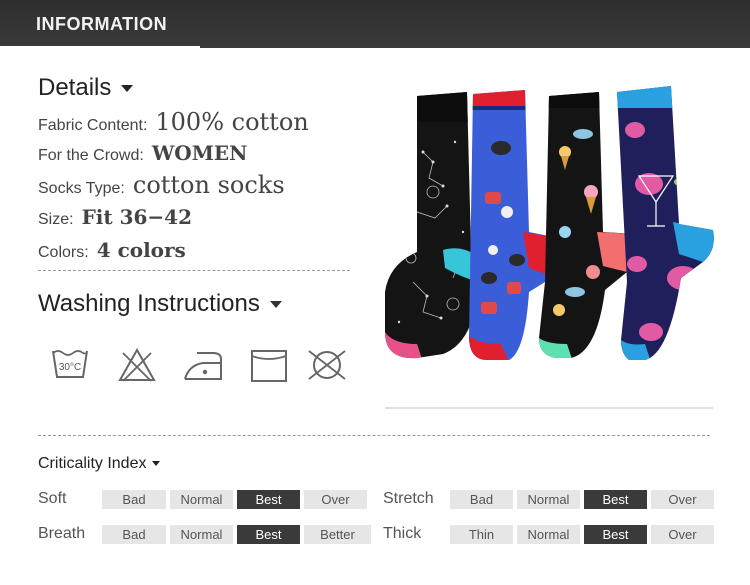  What do you see at coordinates (325, 365) in the screenshot?
I see `do-not-dry-clean-icon` at bounding box center [325, 365].